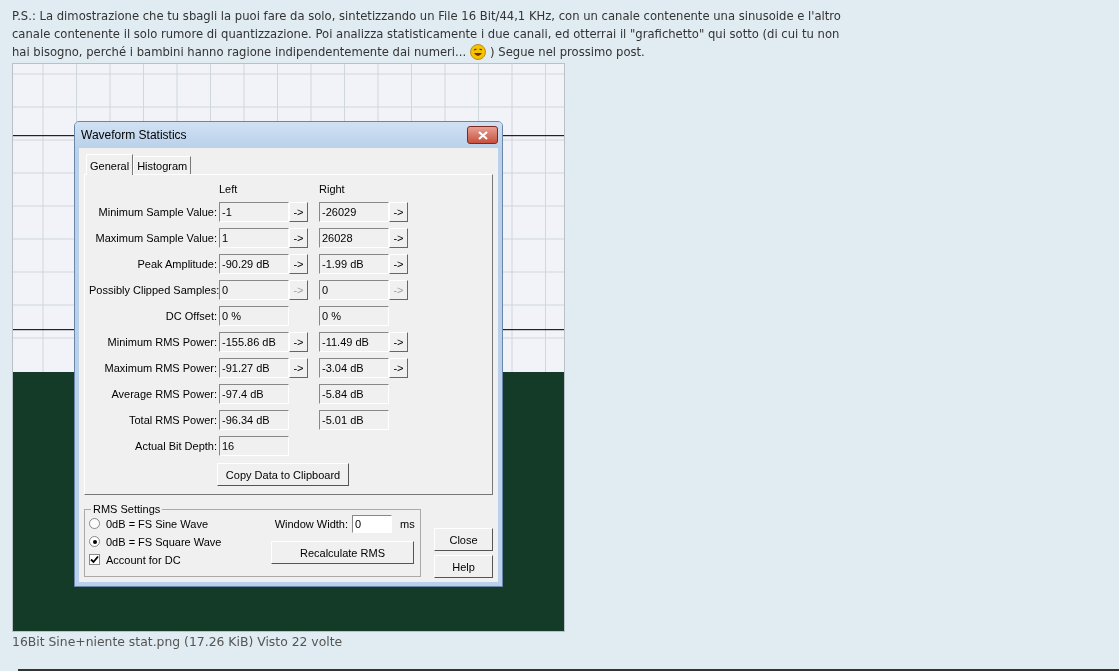 The height and width of the screenshot is (671, 1119). Describe the element at coordinates (372, 524) in the screenshot. I see `window-width-field: 0` at that location.